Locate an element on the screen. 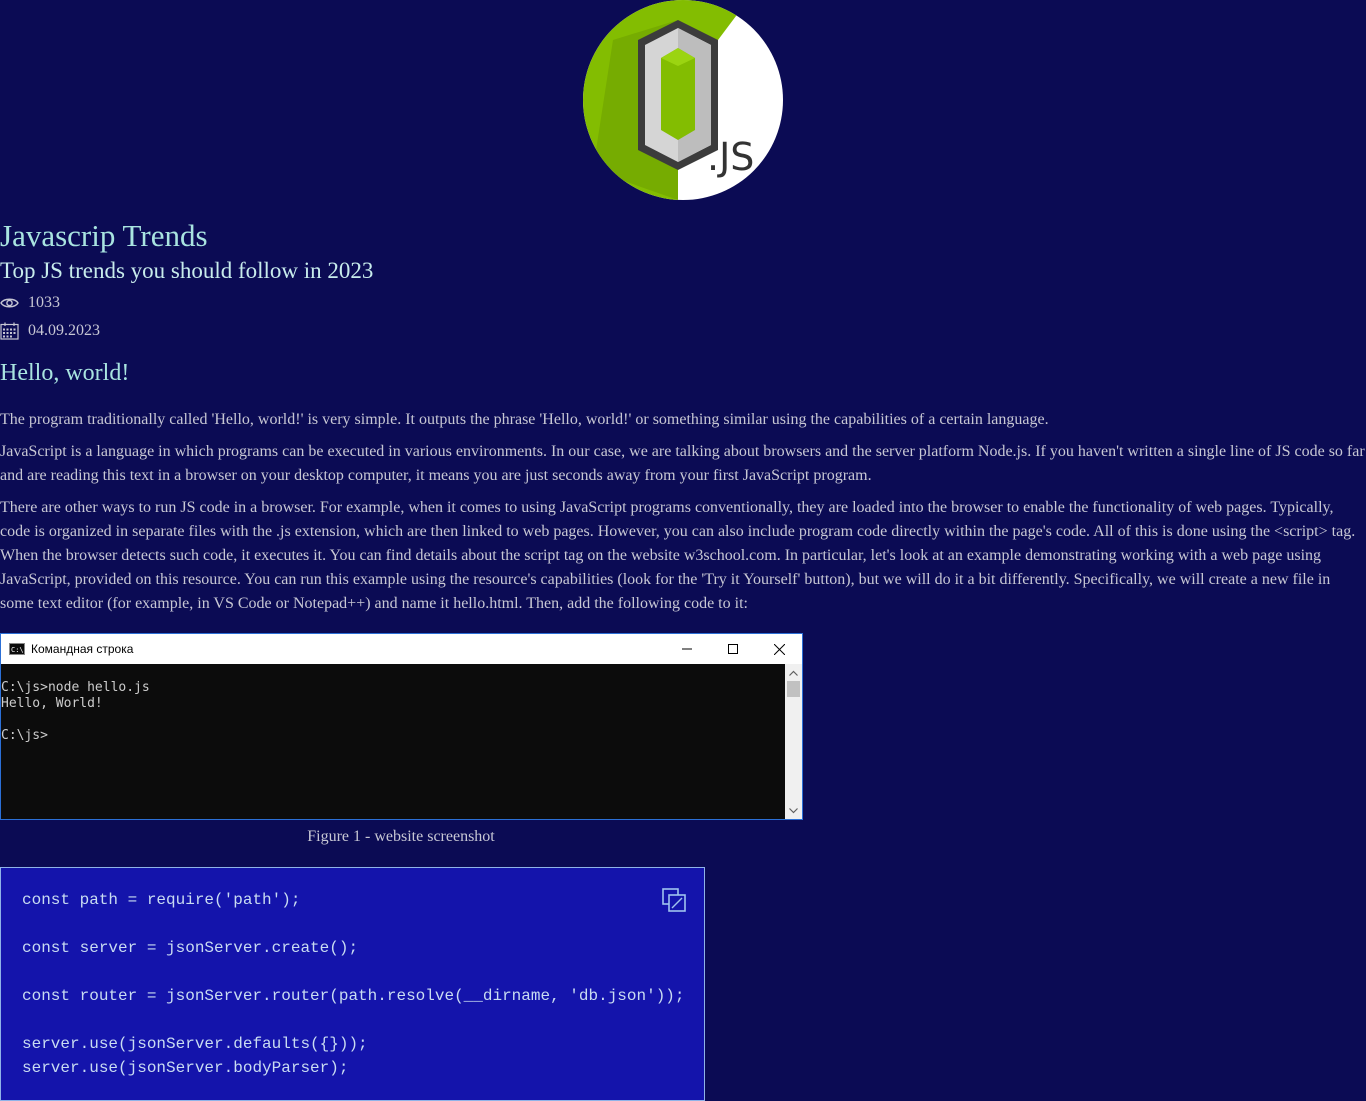  command-prompt-icon: C:\ is located at coordinates (17, 649).